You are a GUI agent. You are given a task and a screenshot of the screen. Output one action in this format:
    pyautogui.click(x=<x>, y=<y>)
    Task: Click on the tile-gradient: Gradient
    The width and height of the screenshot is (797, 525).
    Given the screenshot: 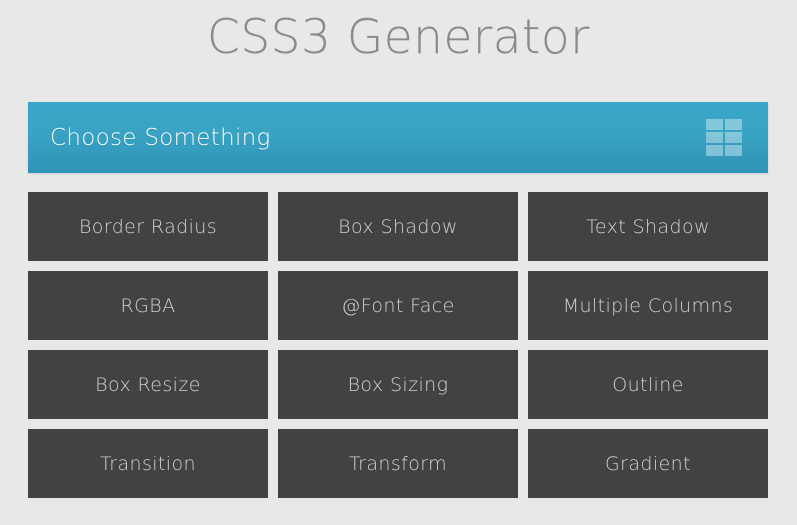 What is the action you would take?
    pyautogui.click(x=648, y=463)
    